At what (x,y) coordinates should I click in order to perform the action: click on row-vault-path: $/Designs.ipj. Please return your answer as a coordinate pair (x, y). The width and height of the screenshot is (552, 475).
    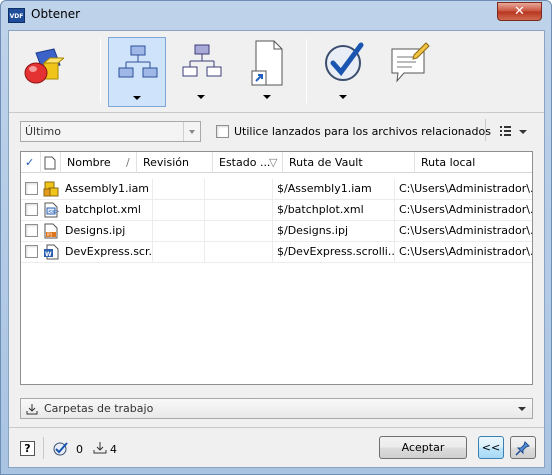
    Looking at the image, I should click on (334, 231).